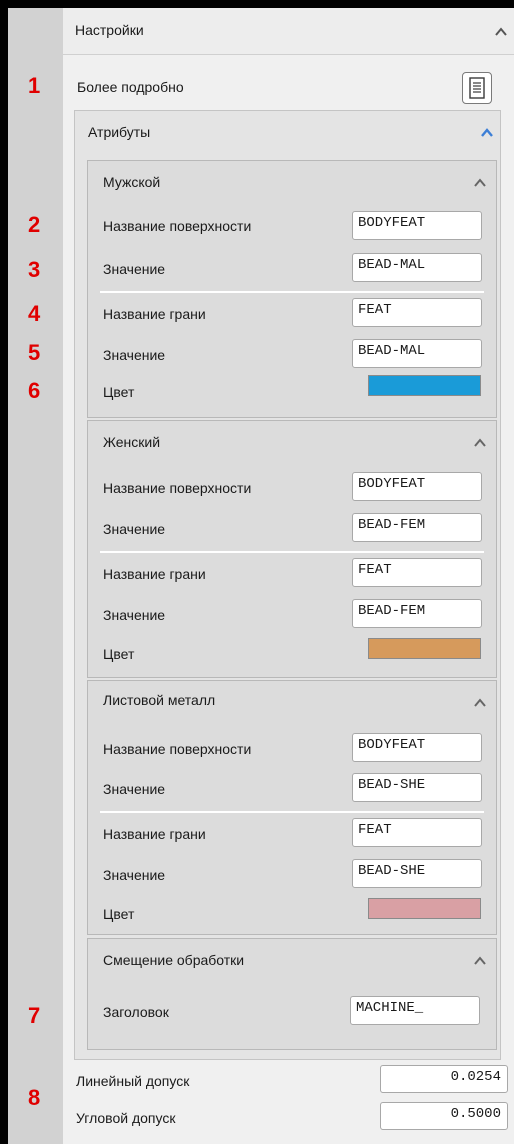 This screenshot has width=514, height=1144. What do you see at coordinates (109, 30) in the screenshot?
I see `settings-title: Настройки` at bounding box center [109, 30].